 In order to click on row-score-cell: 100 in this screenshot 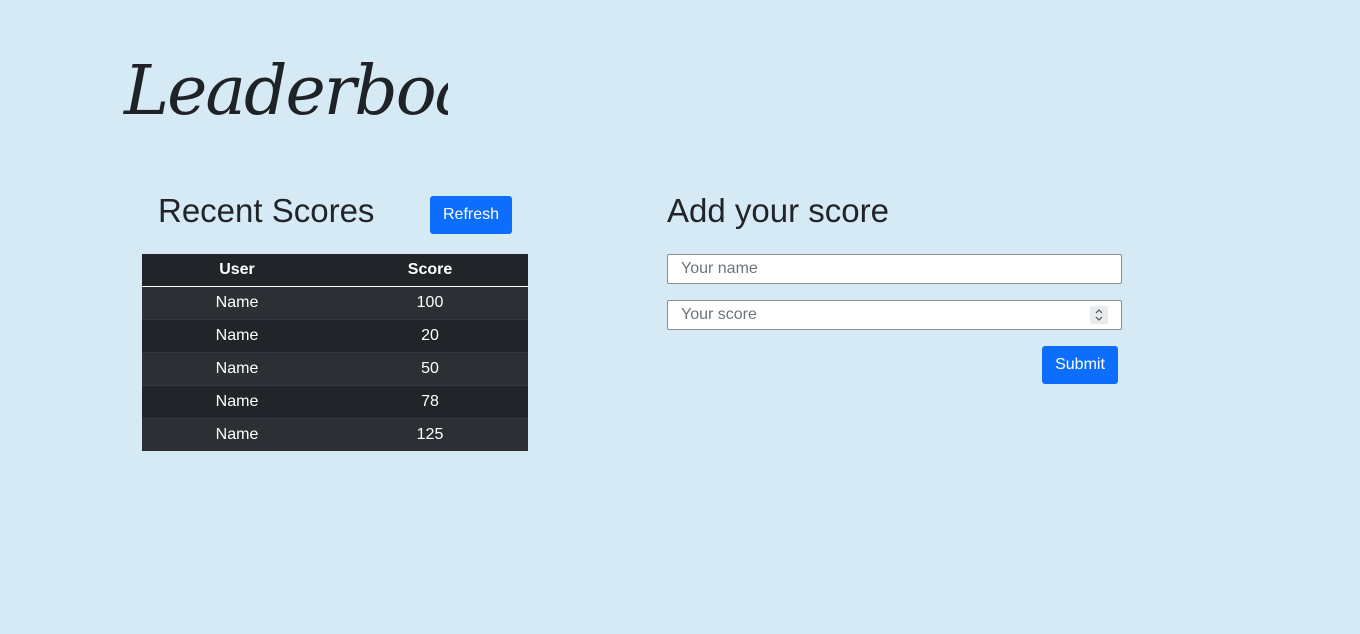, I will do `click(430, 303)`.